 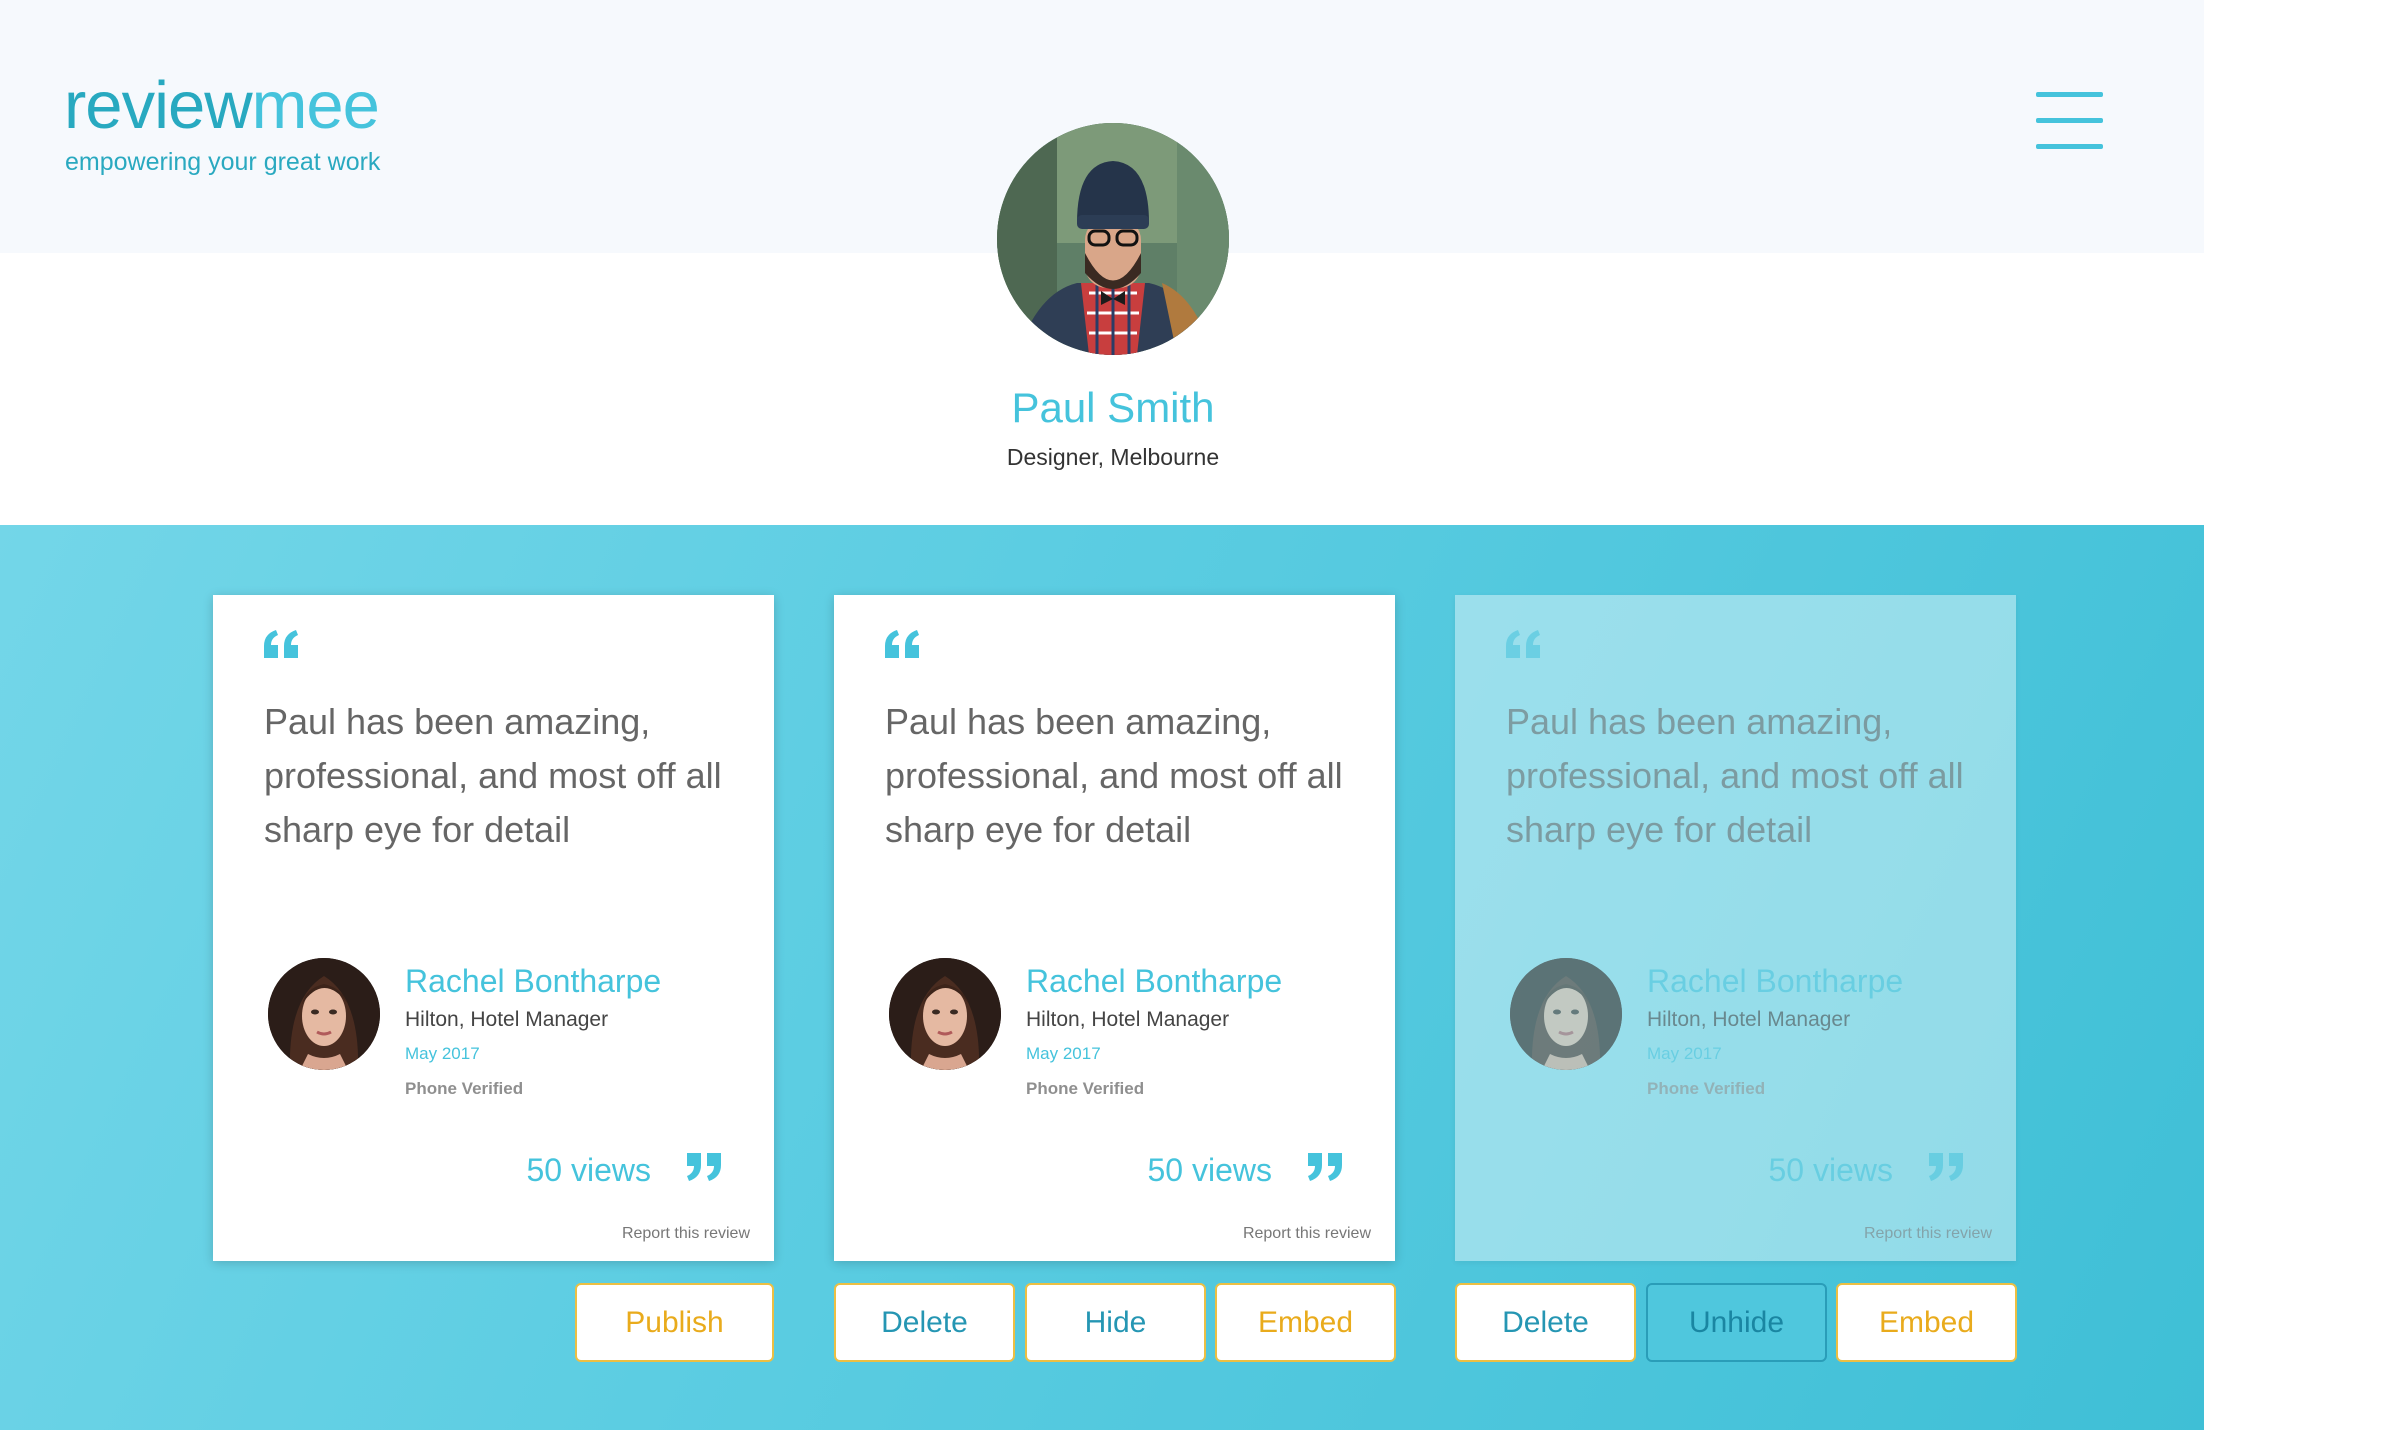 I want to click on unhide-button: Unhide, so click(x=1736, y=1322).